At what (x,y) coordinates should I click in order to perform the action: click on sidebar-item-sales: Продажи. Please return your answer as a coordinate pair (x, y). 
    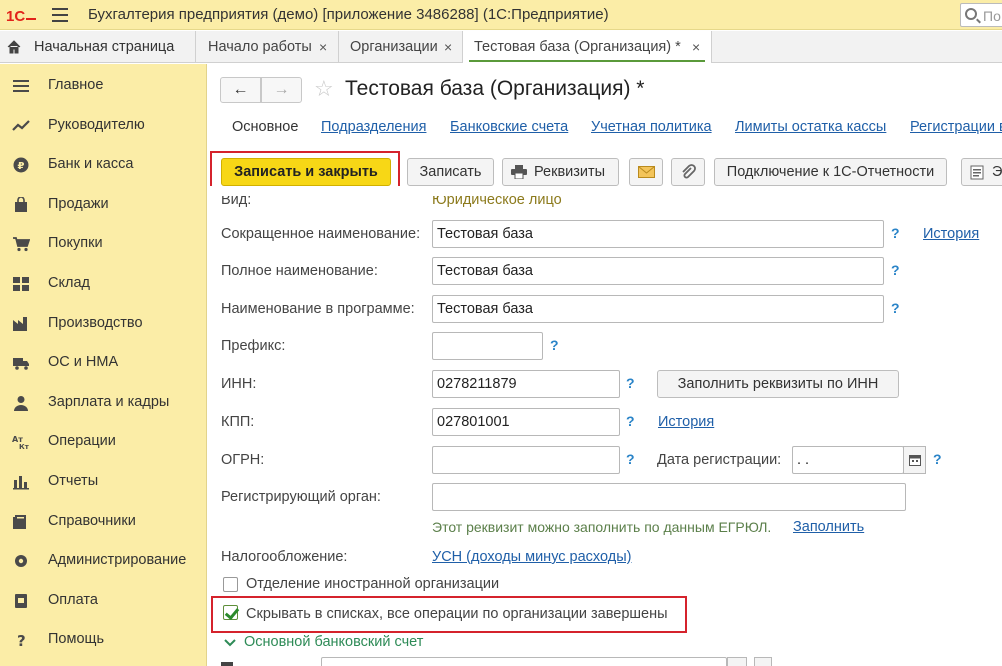
    Looking at the image, I should click on (103, 205).